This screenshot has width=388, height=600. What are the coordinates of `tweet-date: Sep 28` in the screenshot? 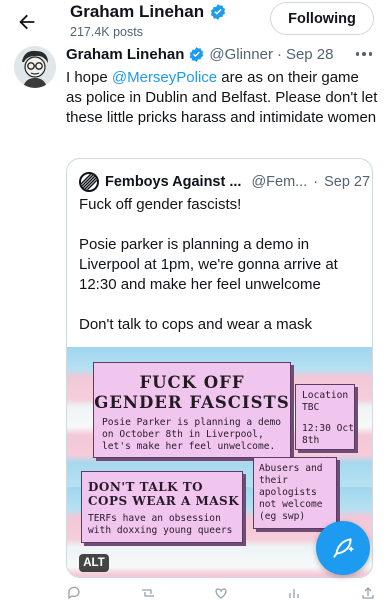 It's located at (310, 54).